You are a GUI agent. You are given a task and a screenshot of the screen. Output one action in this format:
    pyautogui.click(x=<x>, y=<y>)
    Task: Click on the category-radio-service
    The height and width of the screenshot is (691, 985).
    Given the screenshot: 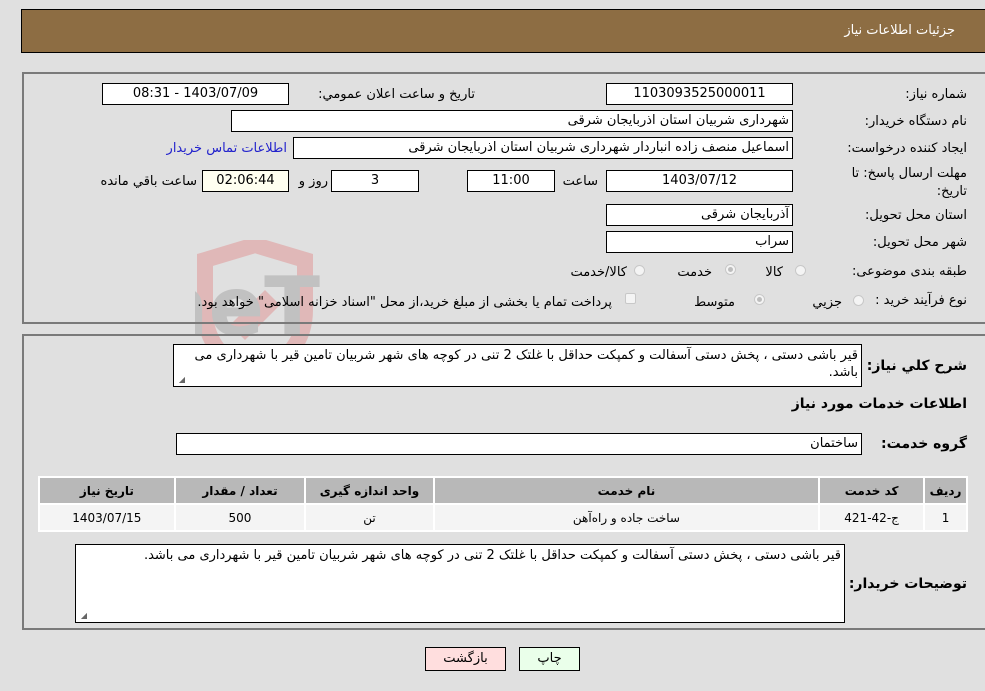 What is the action you would take?
    pyautogui.click(x=730, y=269)
    